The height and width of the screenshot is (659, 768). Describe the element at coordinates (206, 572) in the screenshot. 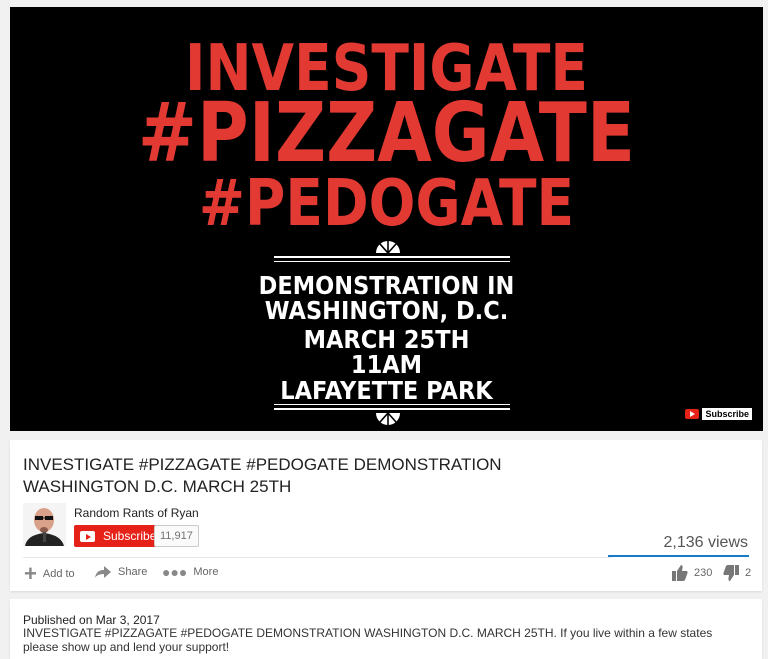

I see `more-label: More` at that location.